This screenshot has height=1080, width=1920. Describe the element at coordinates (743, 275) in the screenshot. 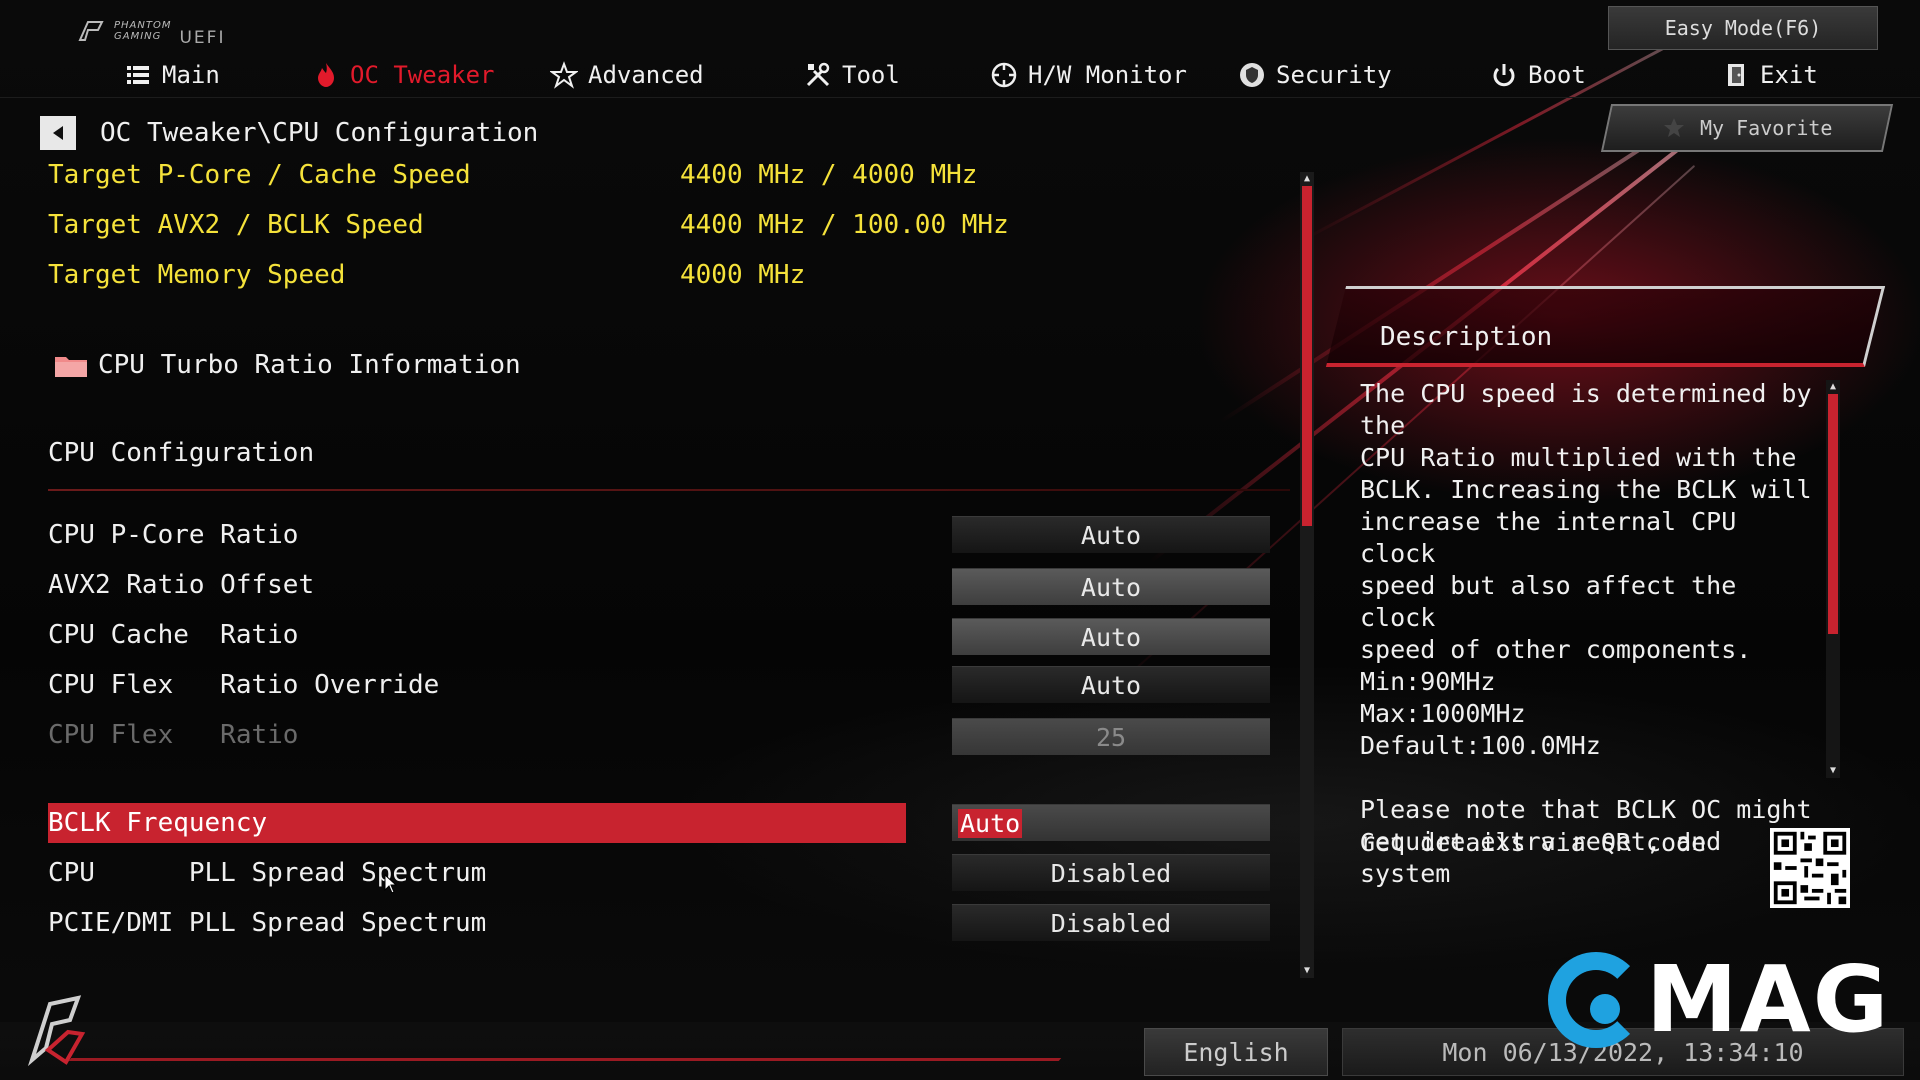

I see `target-memory-value: 4000 MHz` at that location.